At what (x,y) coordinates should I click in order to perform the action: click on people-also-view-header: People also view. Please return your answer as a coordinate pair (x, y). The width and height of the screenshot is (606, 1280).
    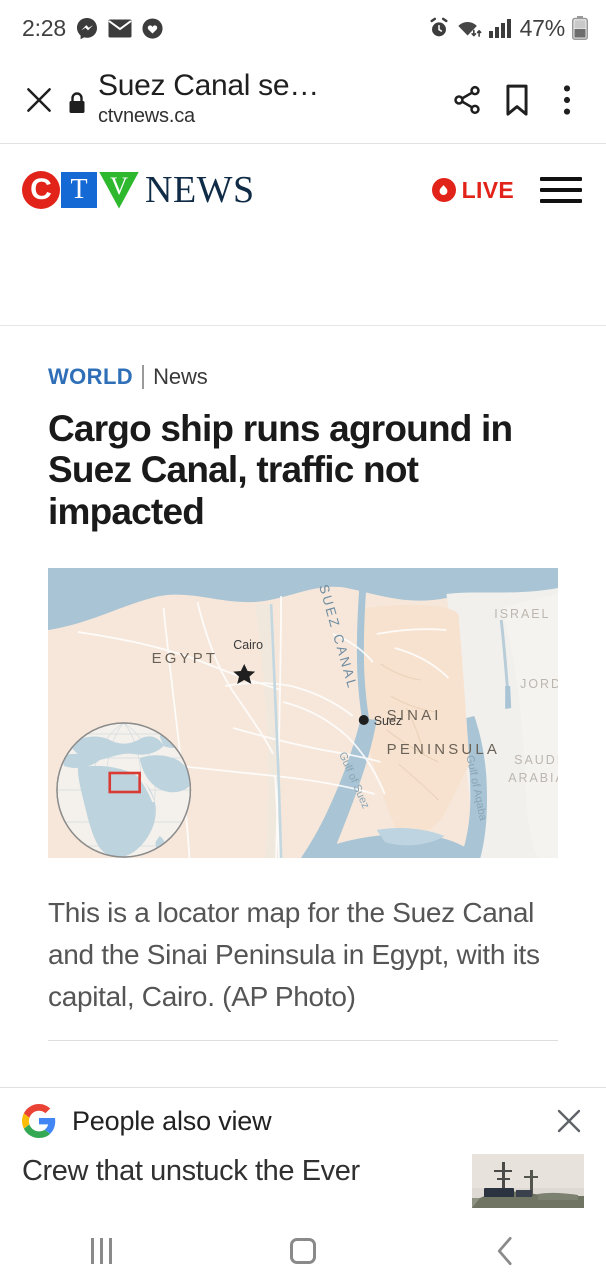
    Looking at the image, I should click on (303, 1121).